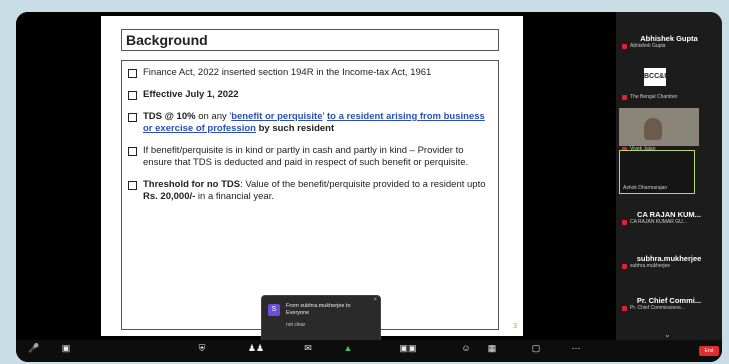 The width and height of the screenshot is (729, 364). What do you see at coordinates (274, 310) in the screenshot?
I see `sender-avatar: S` at bounding box center [274, 310].